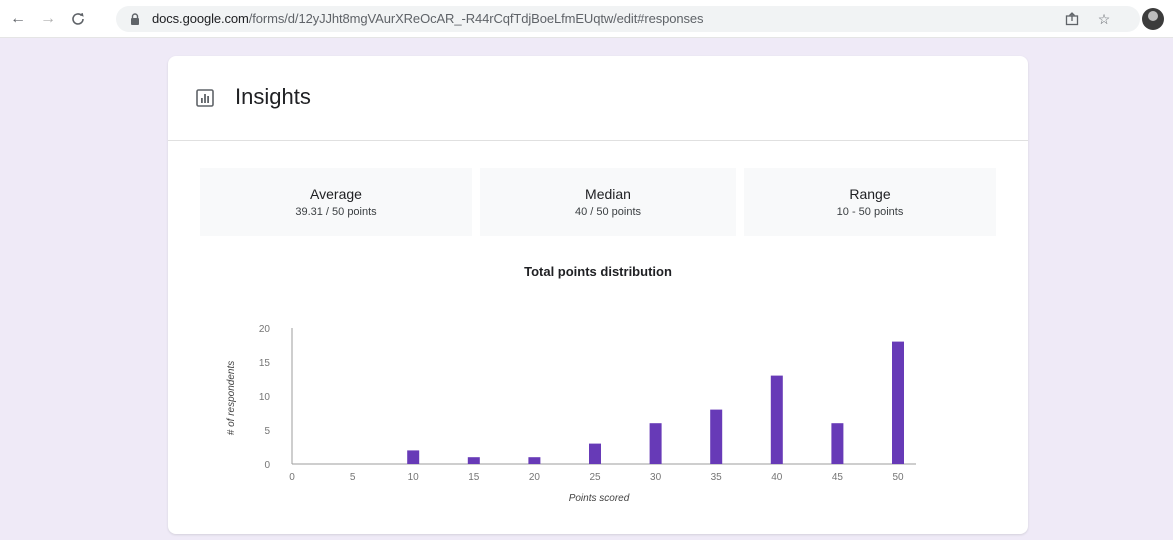 This screenshot has height=540, width=1173. What do you see at coordinates (535, 477) in the screenshot?
I see `x-tick-label: 20` at bounding box center [535, 477].